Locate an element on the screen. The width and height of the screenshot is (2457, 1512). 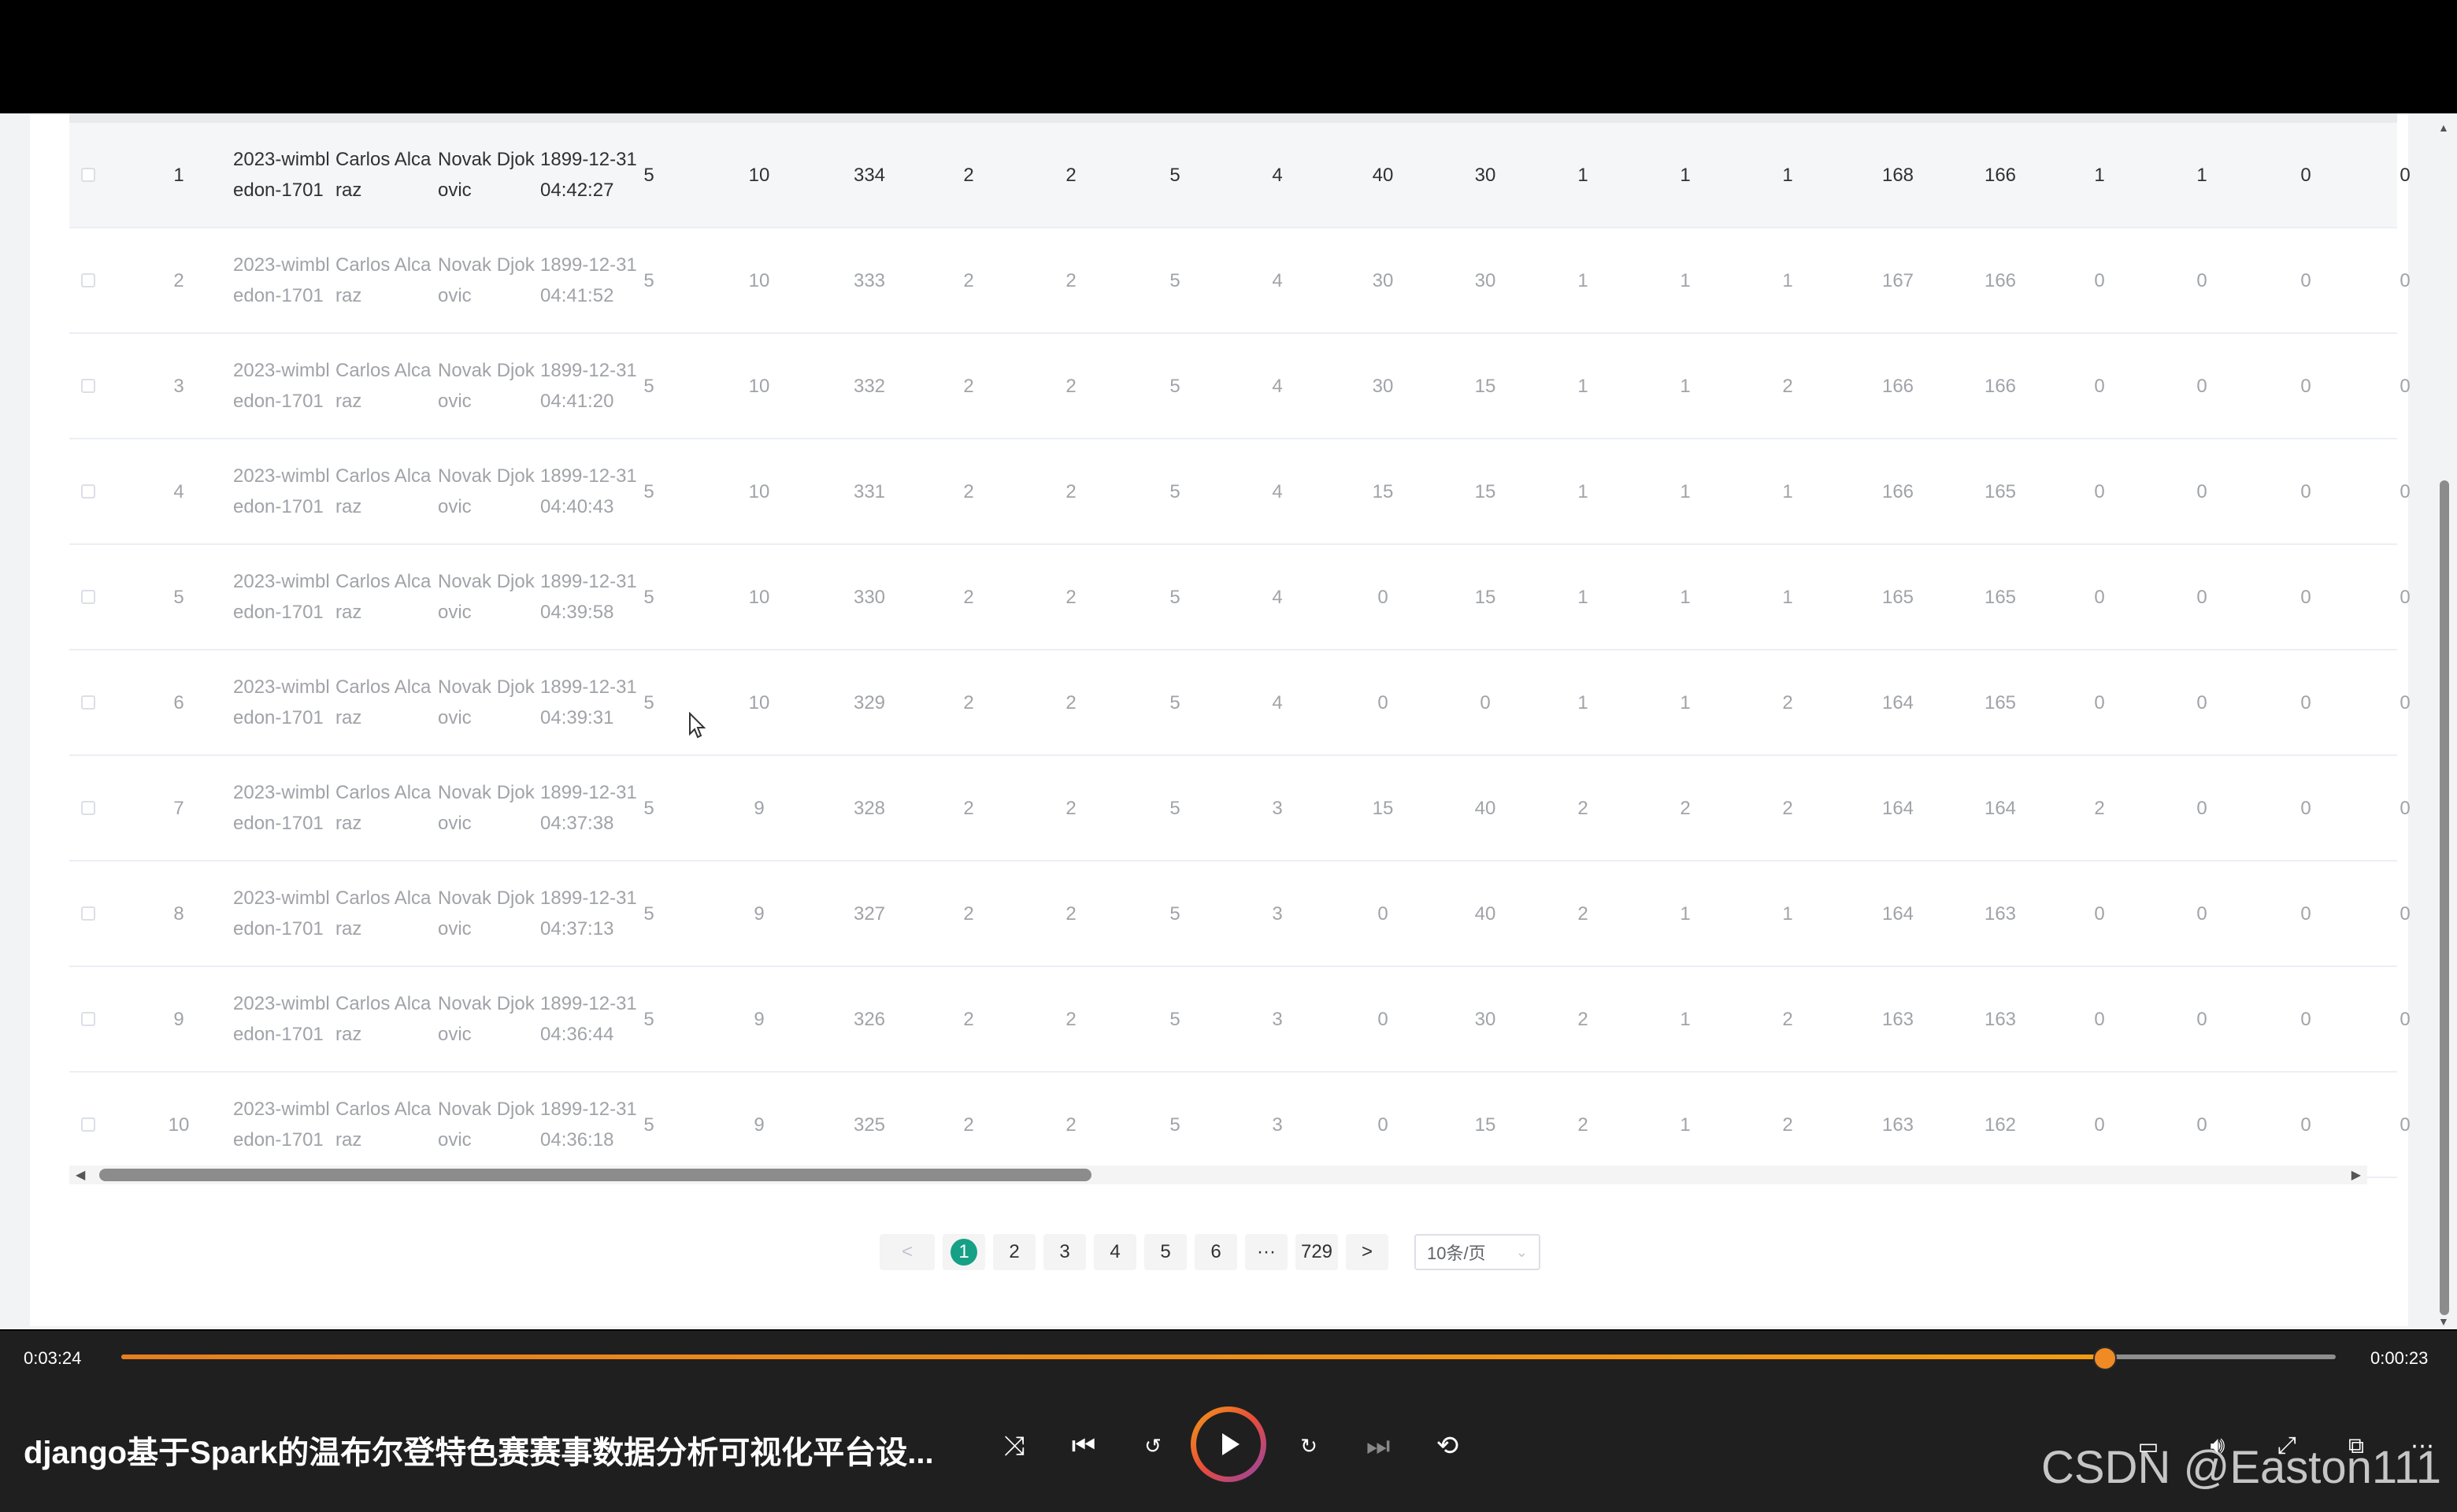
csdn-watermark: CSDN @Easton111 is located at coordinates (2241, 1467).